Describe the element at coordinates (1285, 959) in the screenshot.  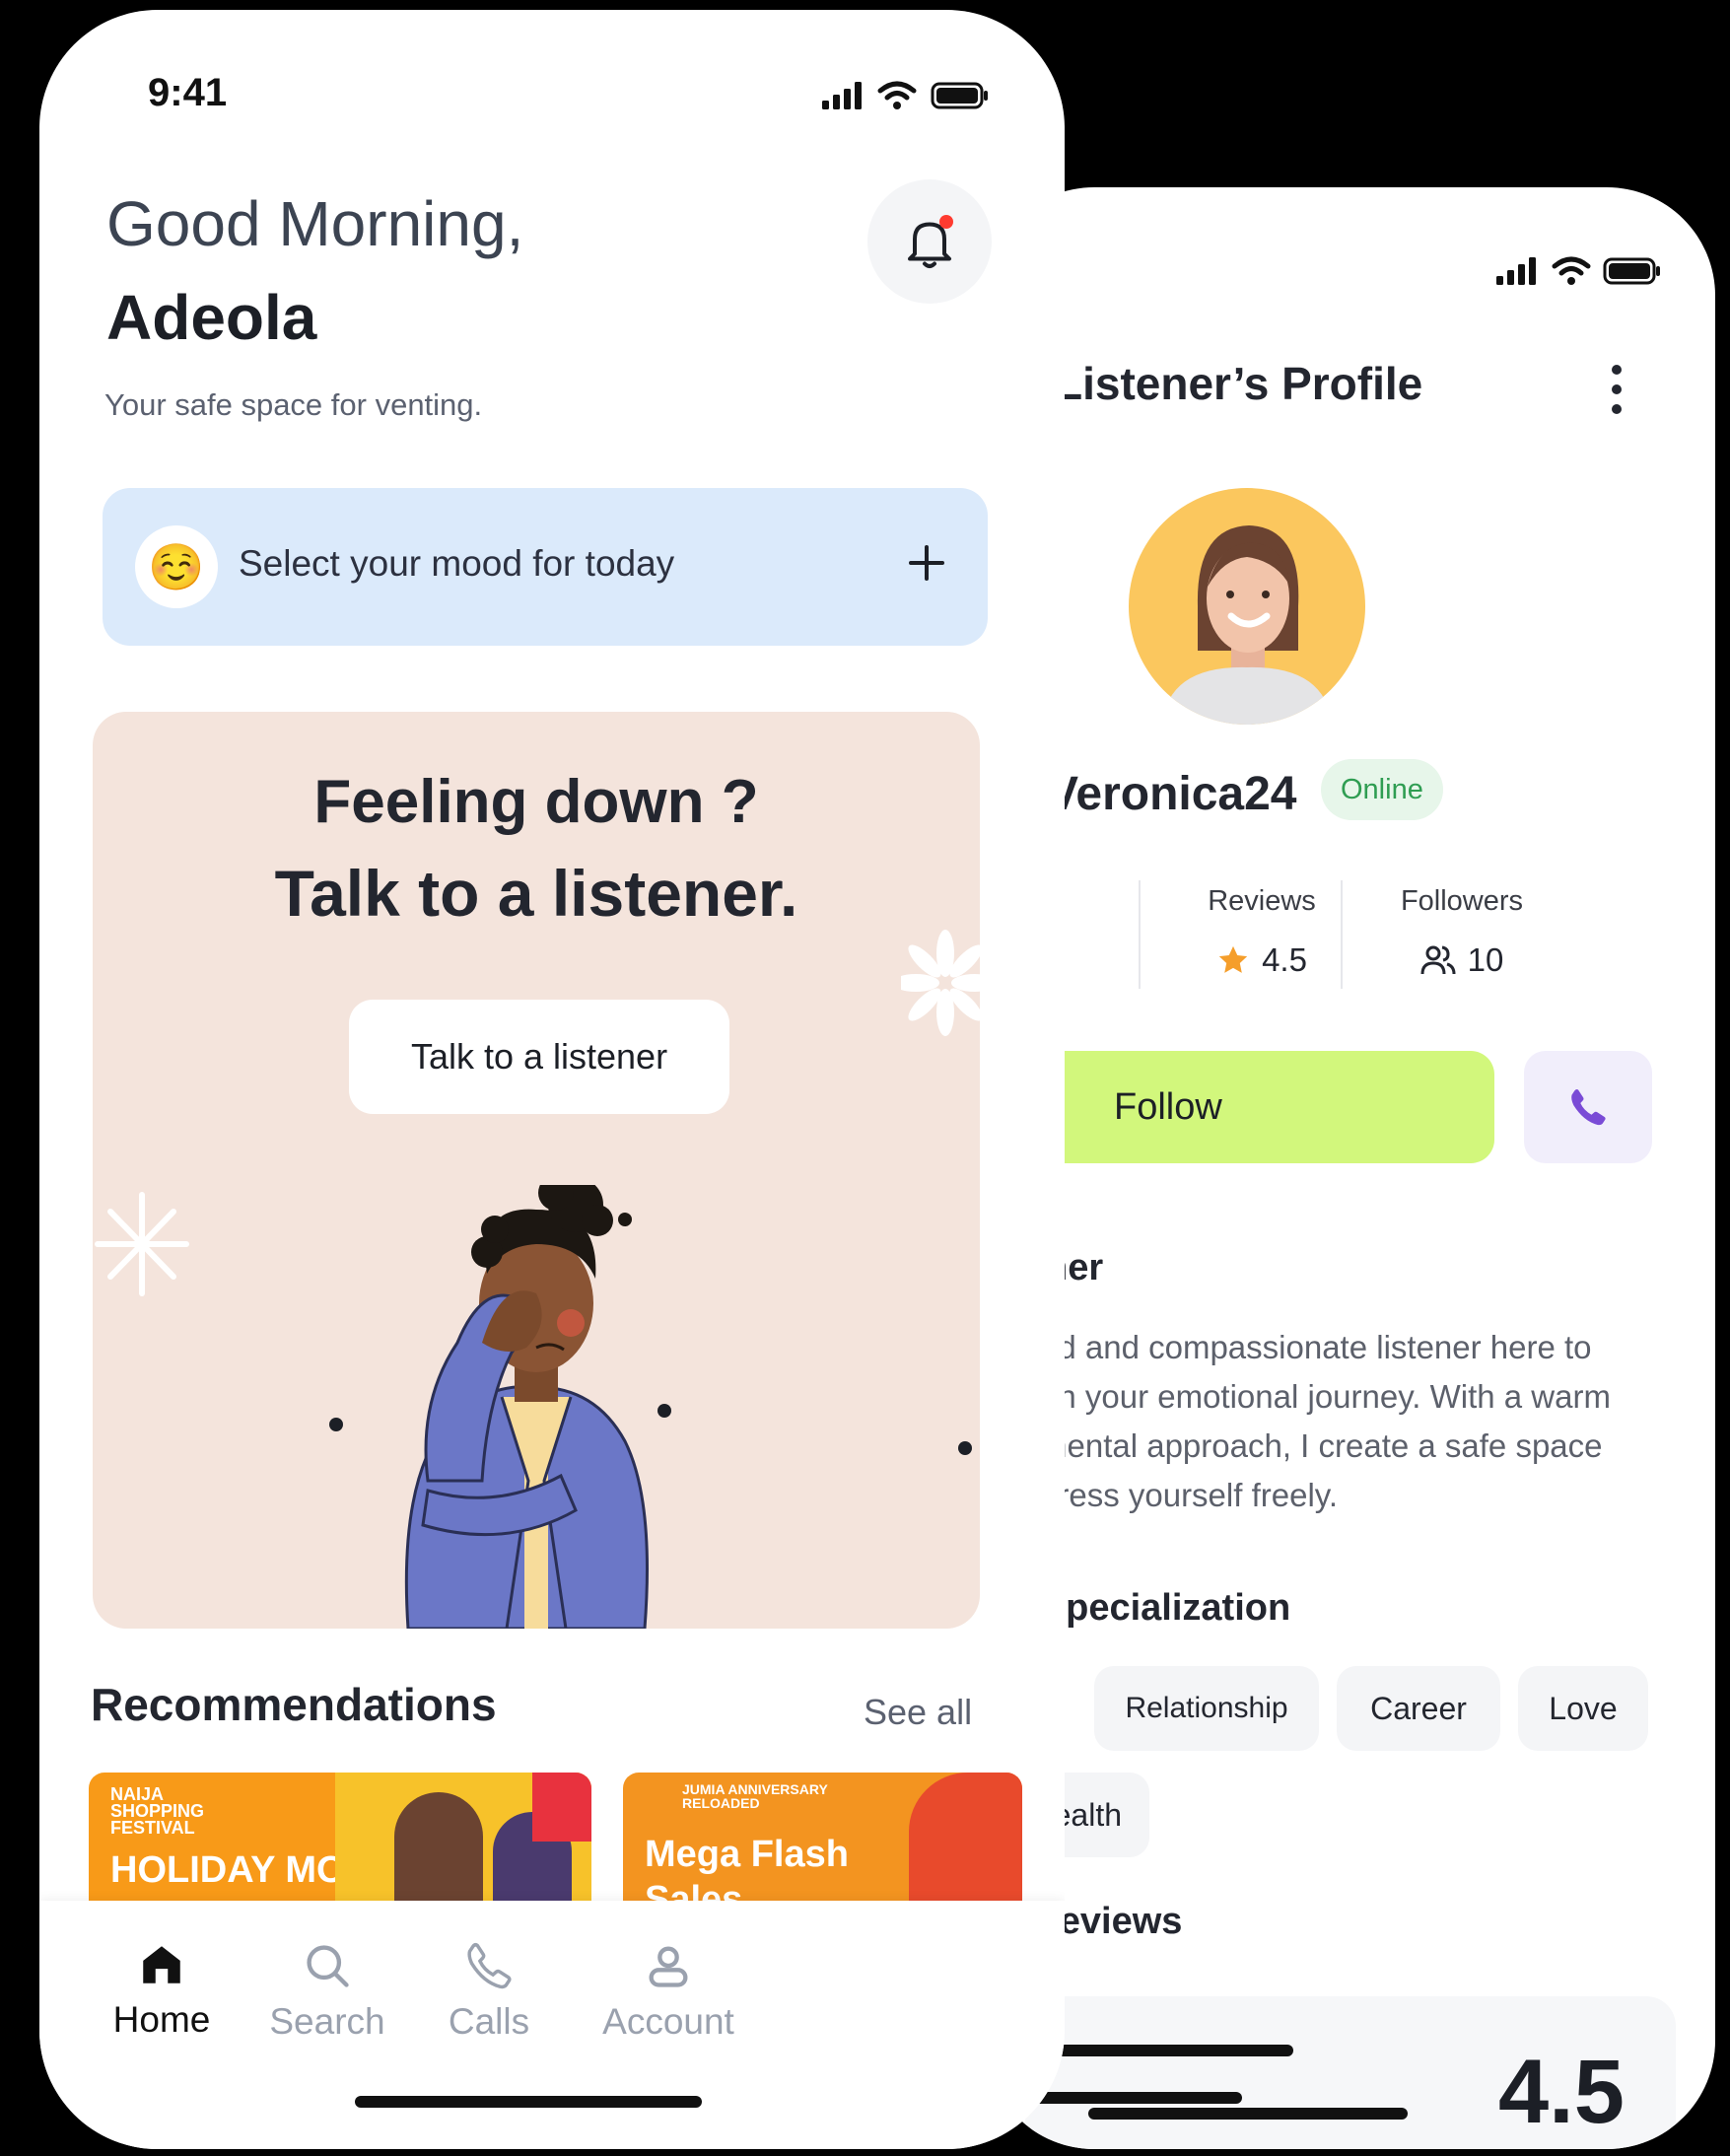
I see `stat-value: 4.5` at that location.